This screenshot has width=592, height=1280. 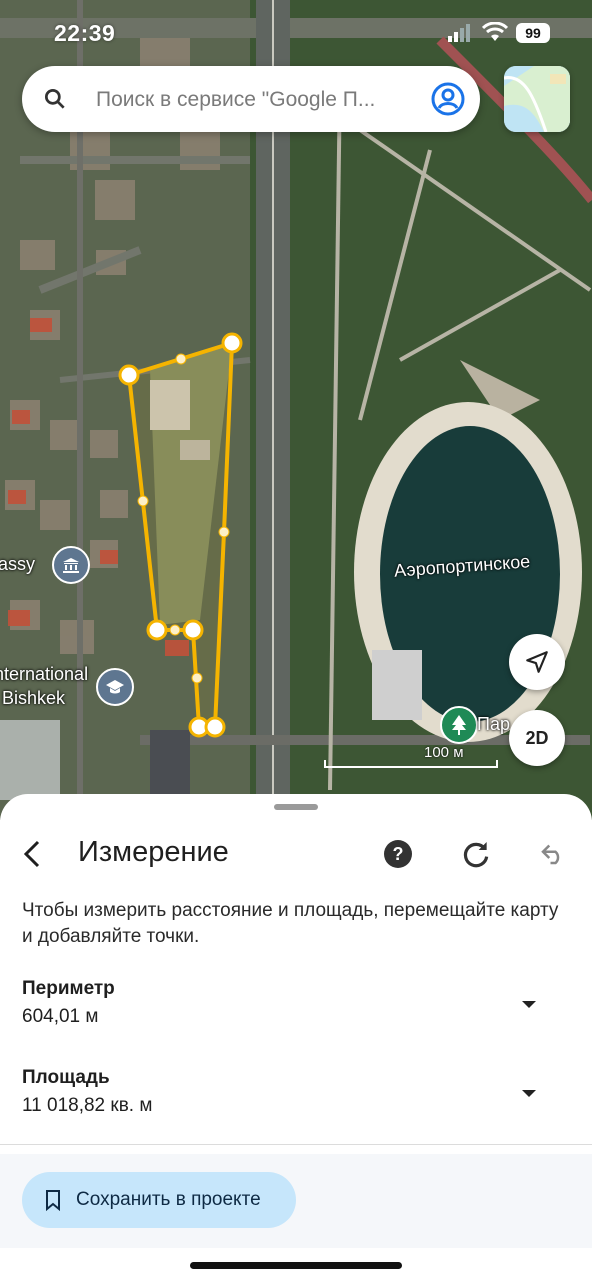 I want to click on sheet-footer: Сохранить в проекте, so click(x=296, y=1201).